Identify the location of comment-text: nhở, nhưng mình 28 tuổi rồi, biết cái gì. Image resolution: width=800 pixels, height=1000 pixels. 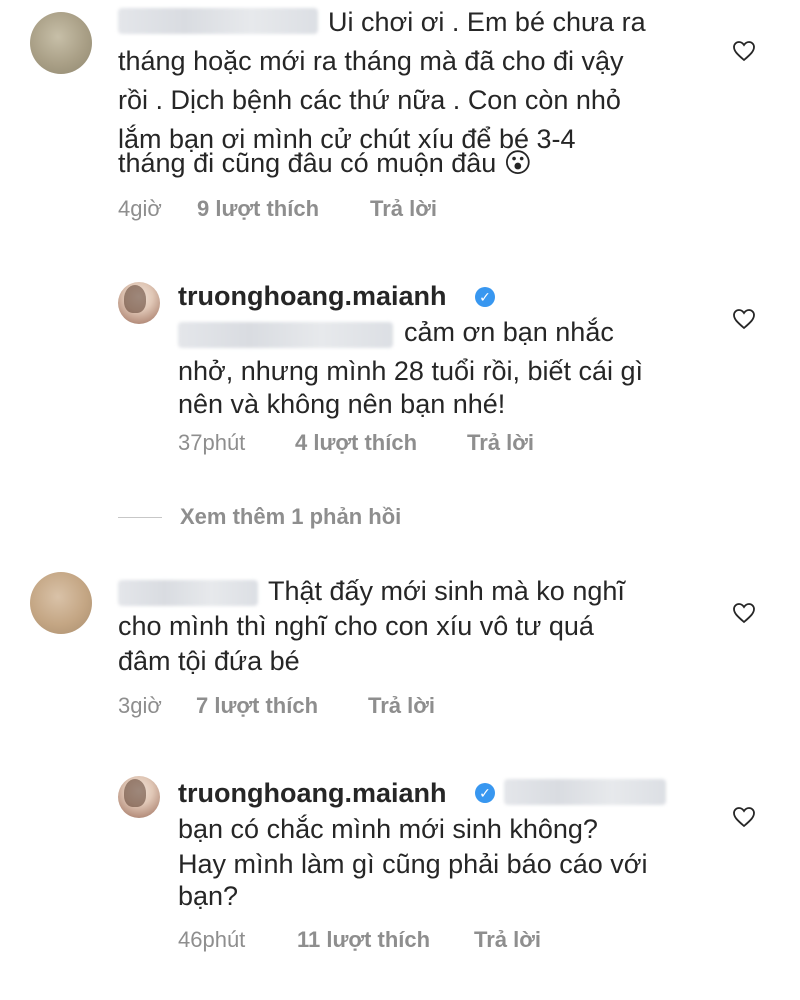
(411, 371).